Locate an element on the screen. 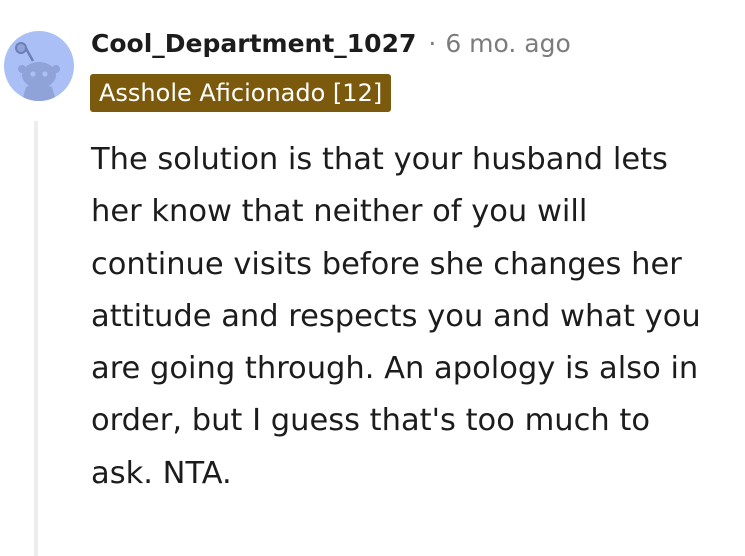 This screenshot has width=745, height=556. comment-timestamp: 6 mo. ago is located at coordinates (507, 43).